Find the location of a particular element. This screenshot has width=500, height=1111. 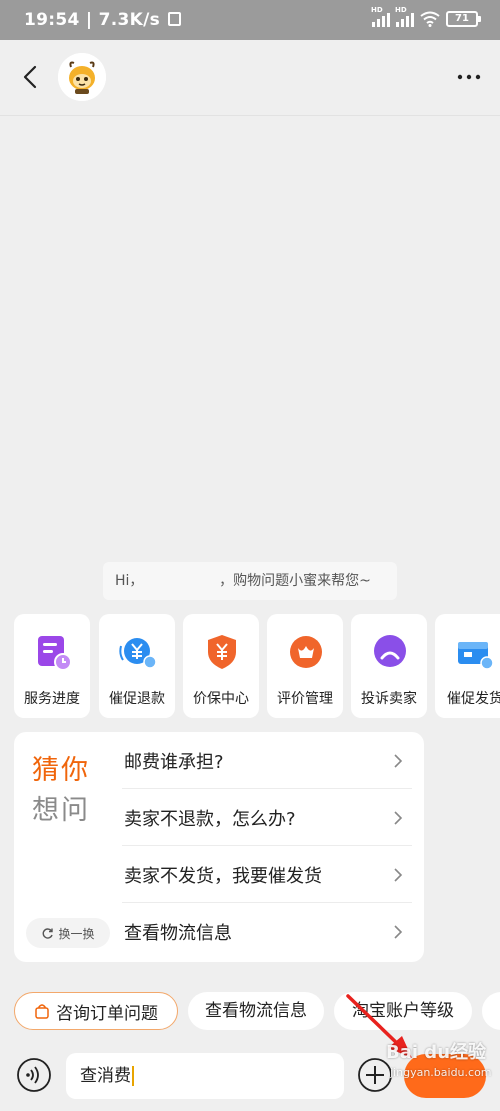

mascot-icon is located at coordinates (82, 77).